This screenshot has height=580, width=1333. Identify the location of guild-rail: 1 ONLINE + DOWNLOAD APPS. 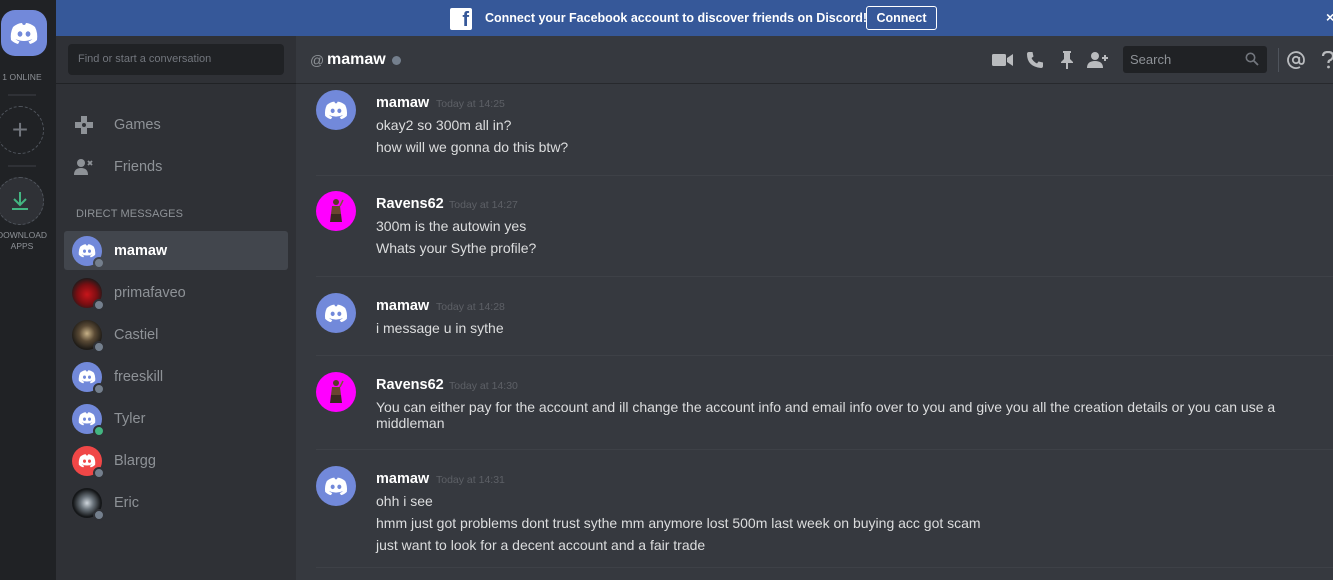
(28, 290).